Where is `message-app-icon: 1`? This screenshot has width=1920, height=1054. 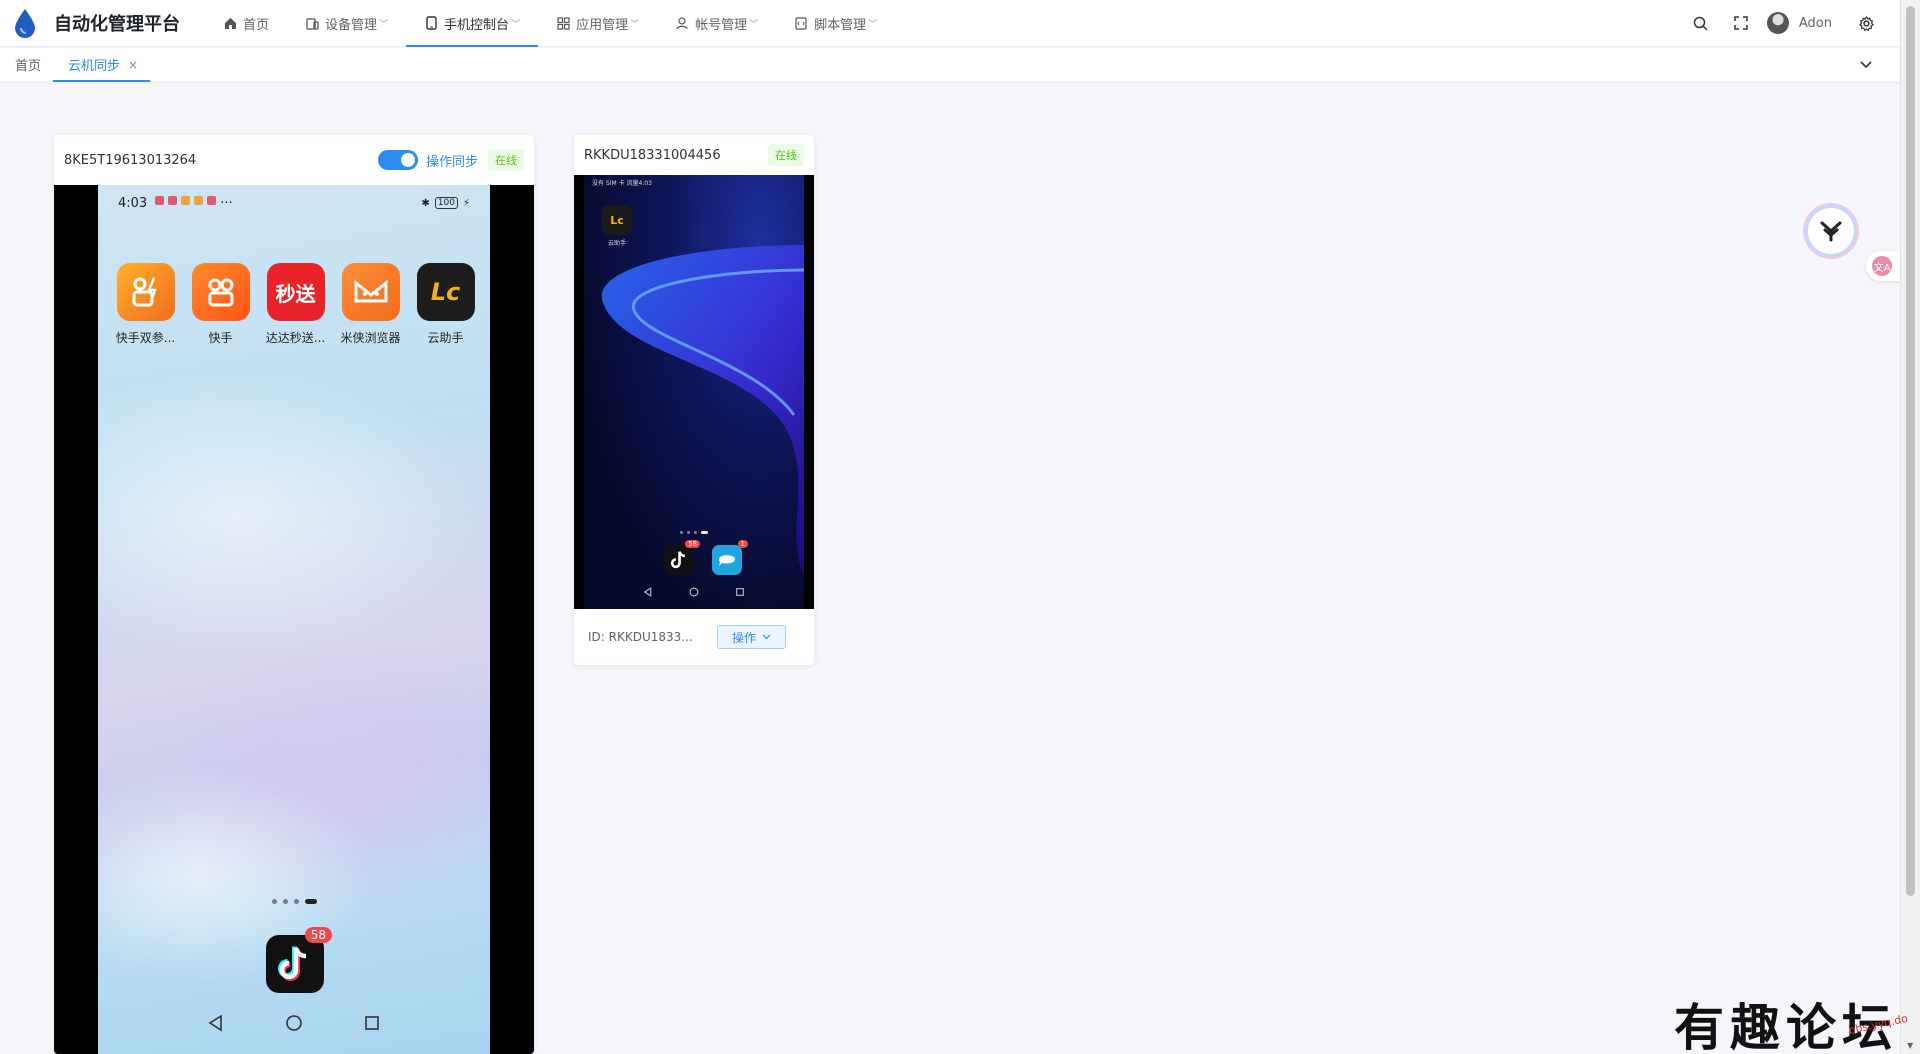 message-app-icon: 1 is located at coordinates (730, 557).